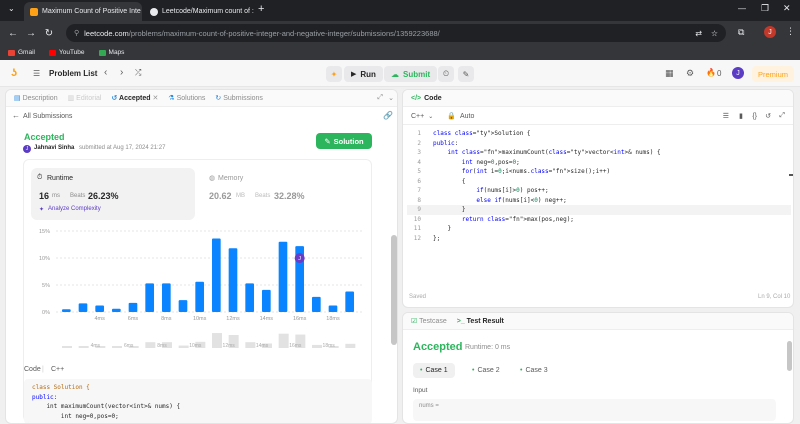 This screenshot has height=424, width=800. What do you see at coordinates (58, 369) in the screenshot?
I see `code-language: C++` at bounding box center [58, 369].